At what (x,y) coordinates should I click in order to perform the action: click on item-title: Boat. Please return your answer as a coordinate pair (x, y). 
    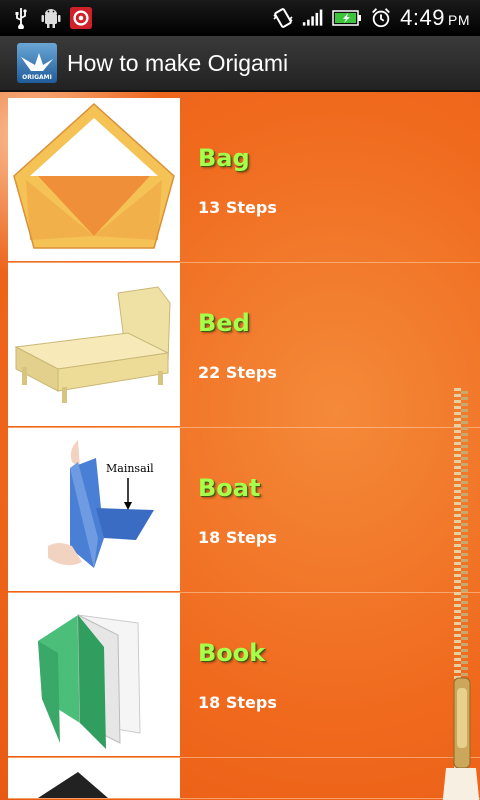
    Looking at the image, I should click on (229, 487).